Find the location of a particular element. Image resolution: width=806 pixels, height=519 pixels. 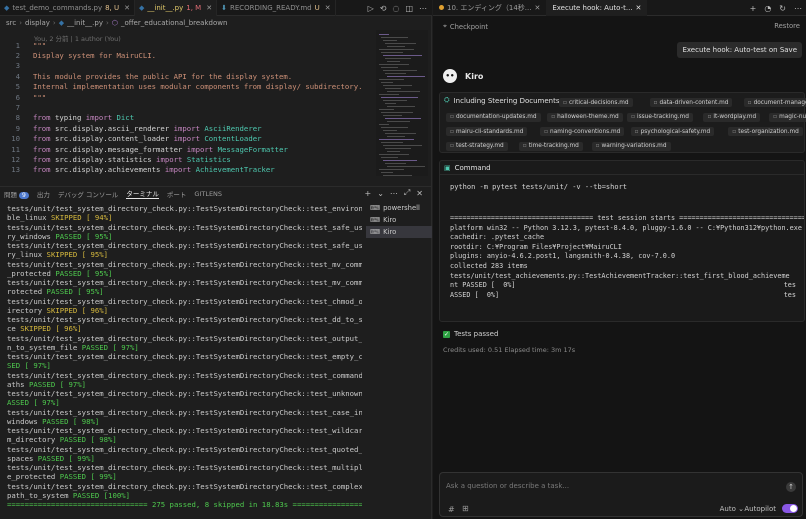

panel-tab: デバッグ コンソール is located at coordinates (88, 194).